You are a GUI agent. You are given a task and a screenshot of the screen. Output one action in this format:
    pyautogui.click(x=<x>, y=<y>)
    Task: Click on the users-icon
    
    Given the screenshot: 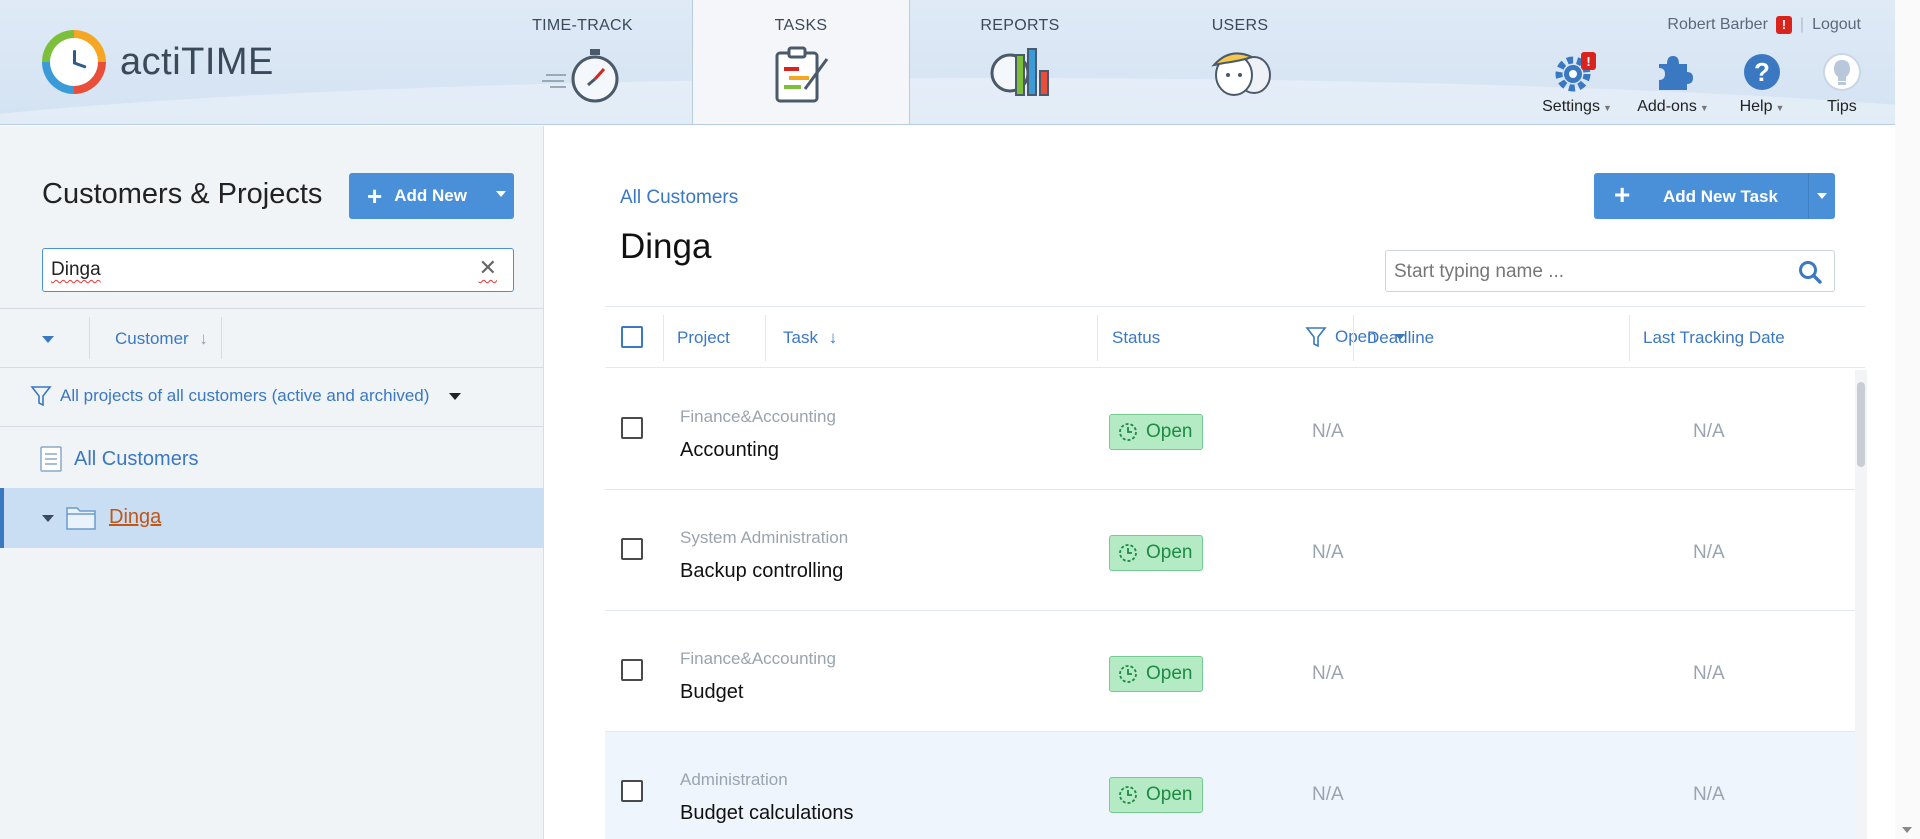 What is the action you would take?
    pyautogui.click(x=1241, y=74)
    